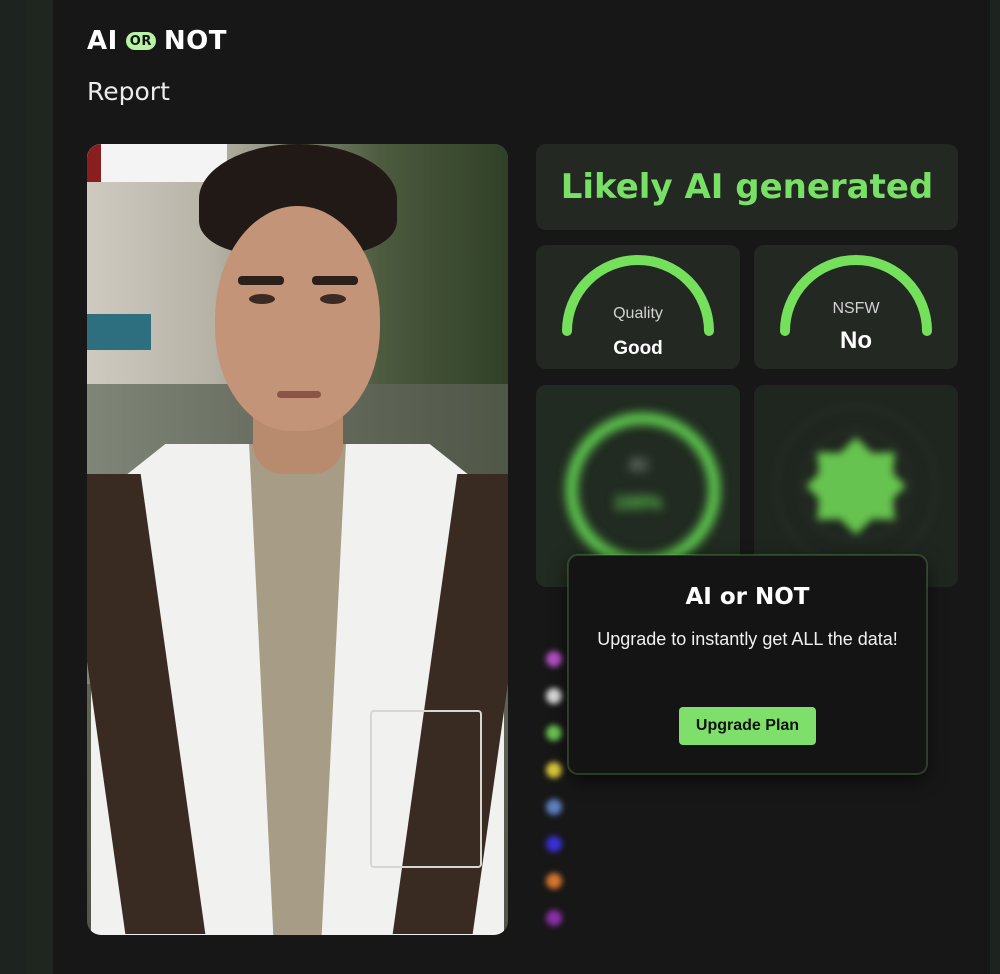 This screenshot has height=974, width=1000. What do you see at coordinates (995, 487) in the screenshot?
I see `right-edge` at bounding box center [995, 487].